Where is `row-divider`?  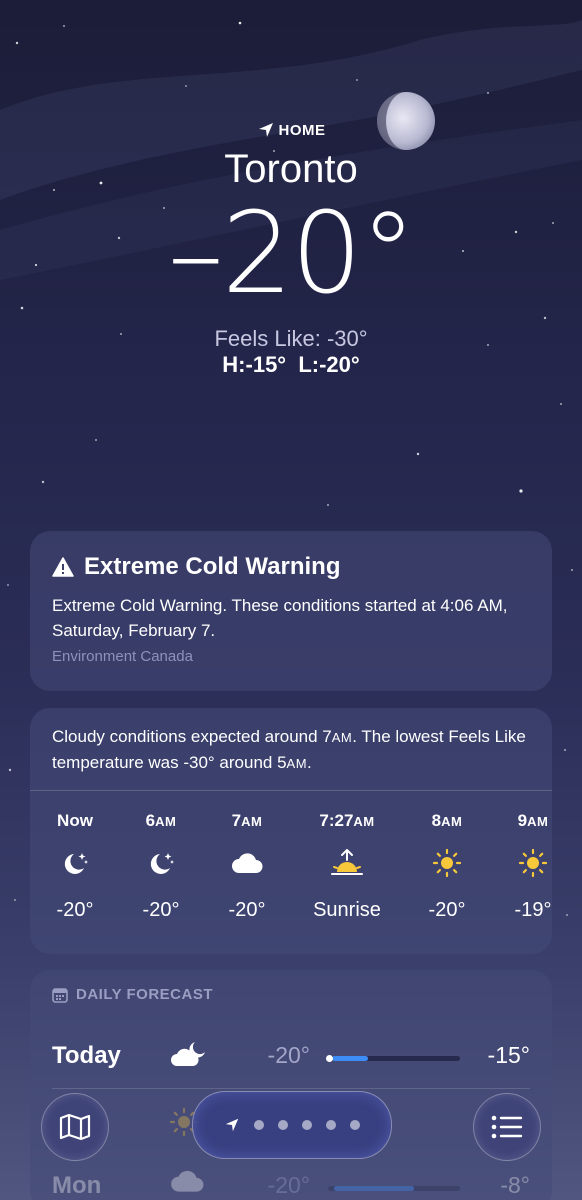 row-divider is located at coordinates (291, 1088).